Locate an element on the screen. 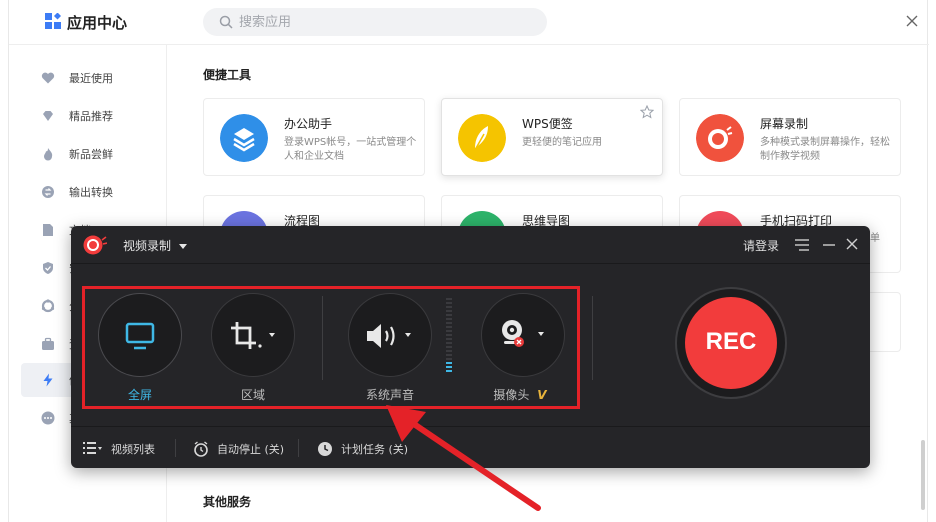 This screenshot has height=522, width=936. share-icon is located at coordinates (48, 306).